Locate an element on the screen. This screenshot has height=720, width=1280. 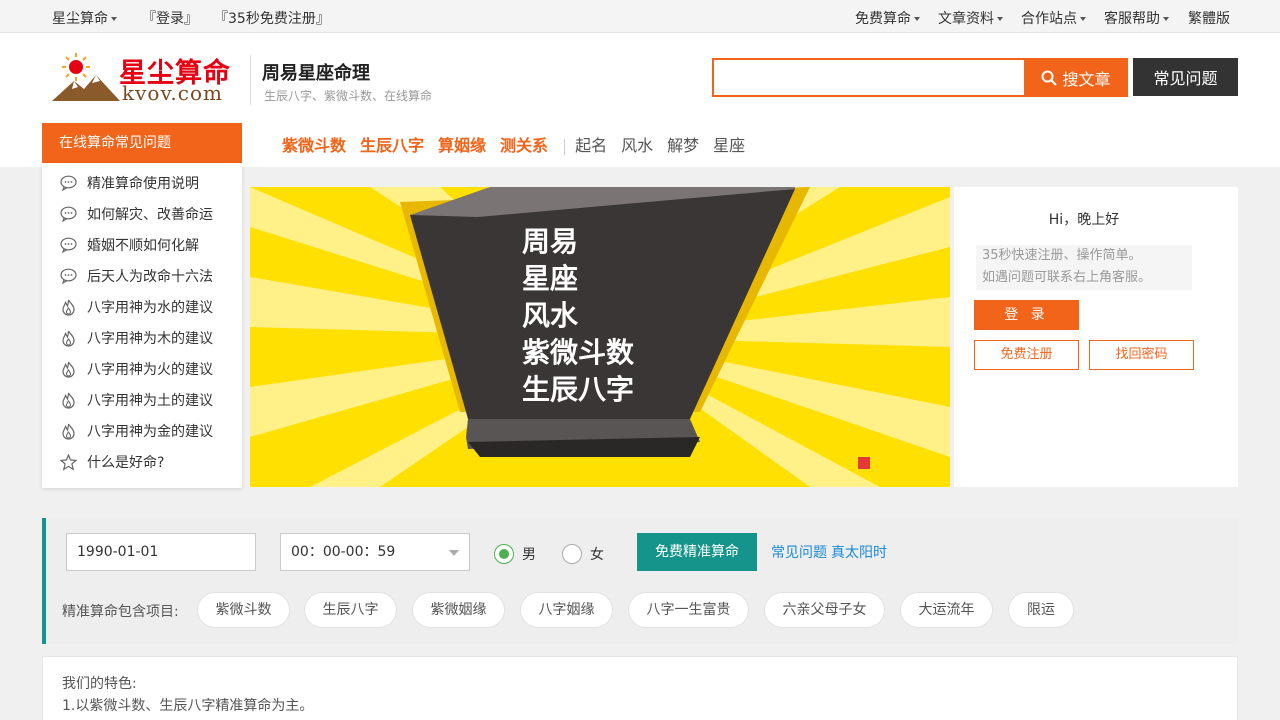
nav-separator is located at coordinates (565, 146).